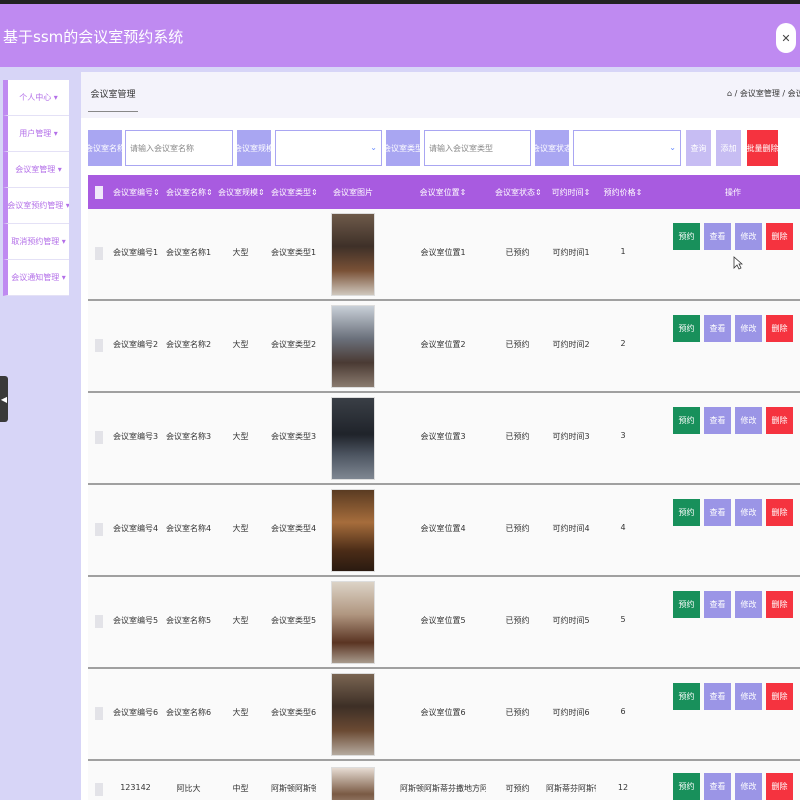 This screenshot has height=800, width=800. What do you see at coordinates (113, 94) in the screenshot?
I see `tab-room-management: 会议室管理` at bounding box center [113, 94].